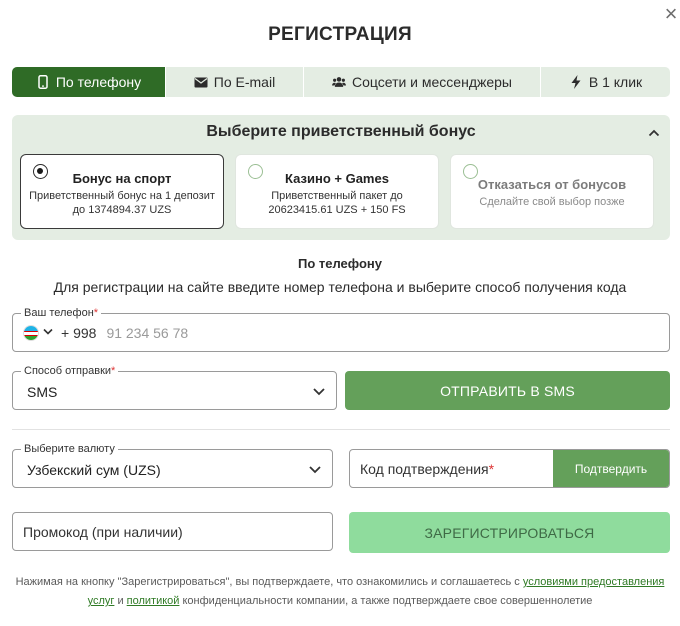 This screenshot has width=680, height=626. I want to click on confirmation-code-field: Код подтверждения* Подтвердить, so click(509, 468).